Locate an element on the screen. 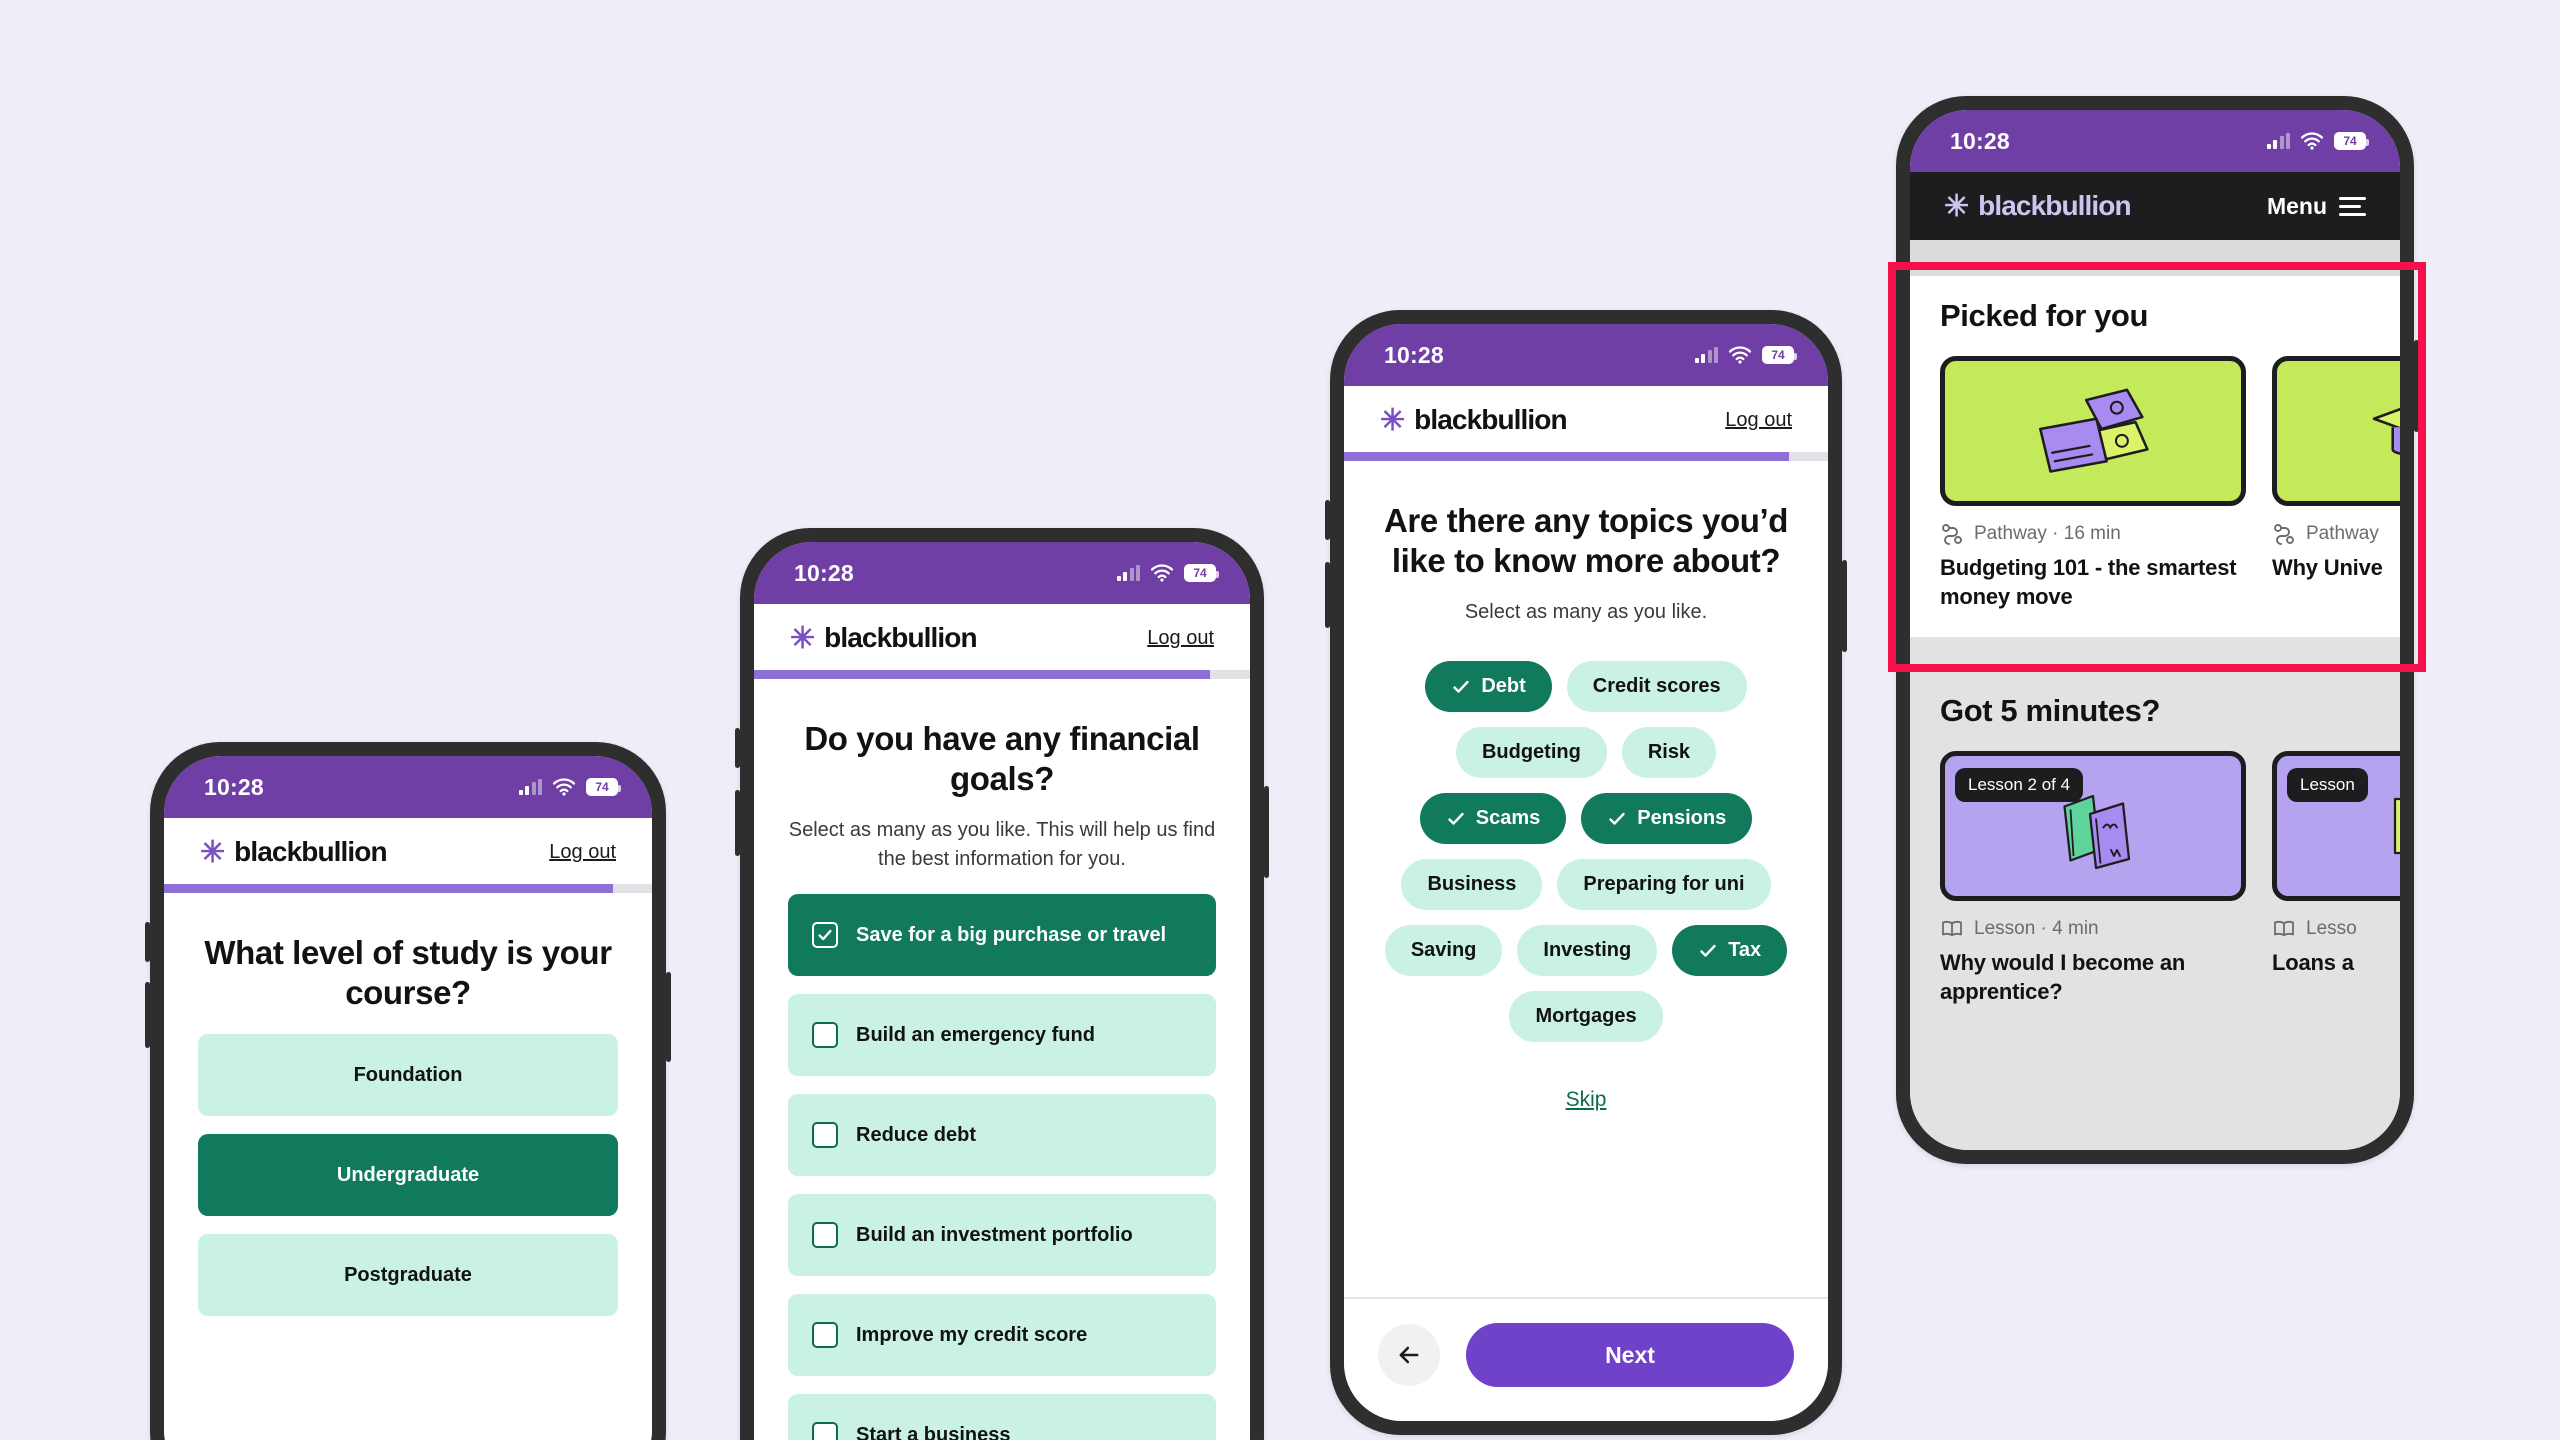 The height and width of the screenshot is (1440, 2560). topic-pill-label: Risk is located at coordinates (1669, 752).